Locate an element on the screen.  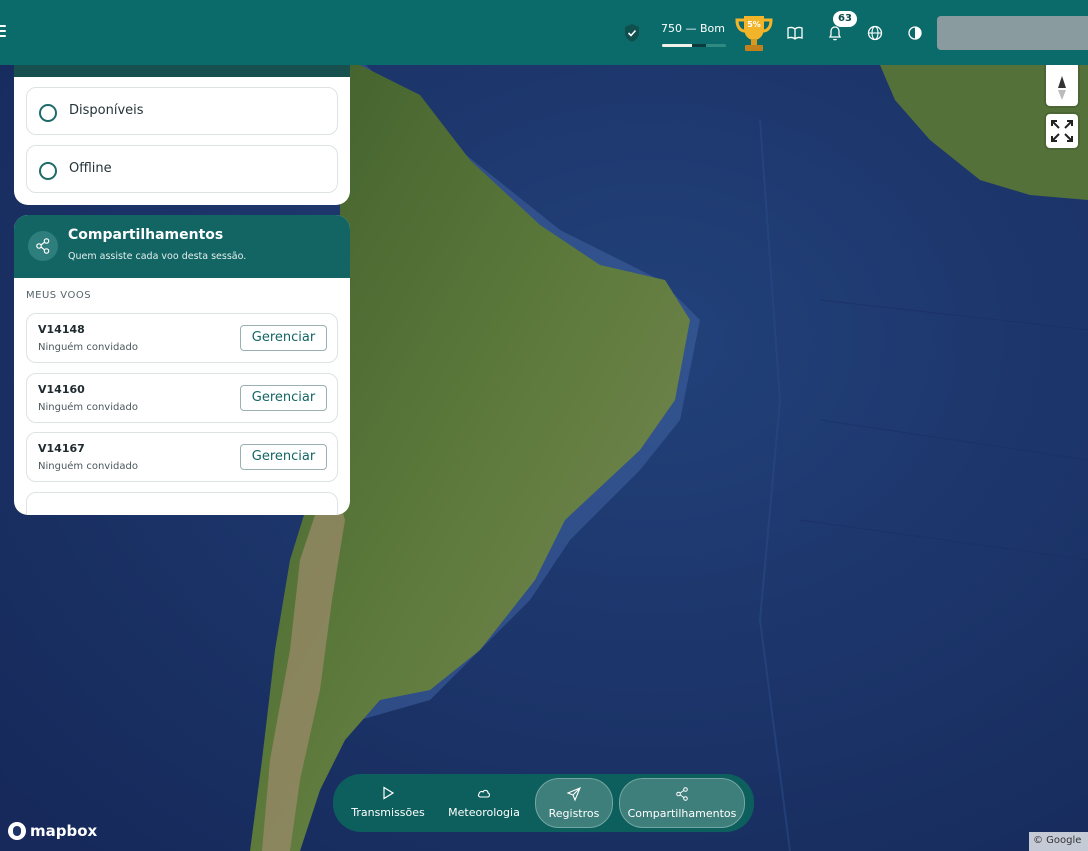
globe-icon is located at coordinates (875, 33).